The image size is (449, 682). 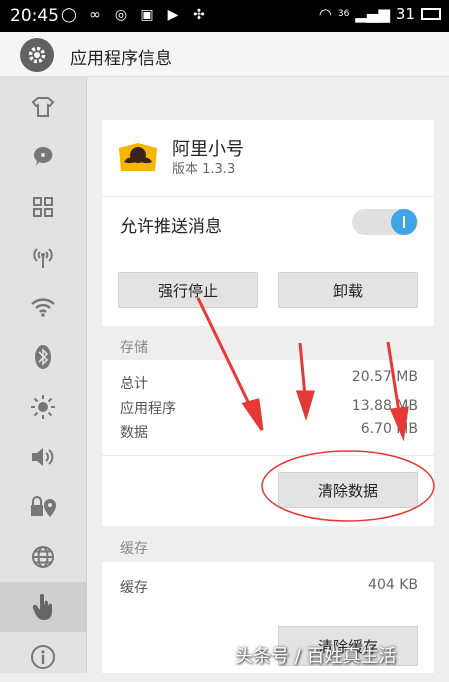 What do you see at coordinates (348, 486) in the screenshot?
I see `red-highlight-ellipse` at bounding box center [348, 486].